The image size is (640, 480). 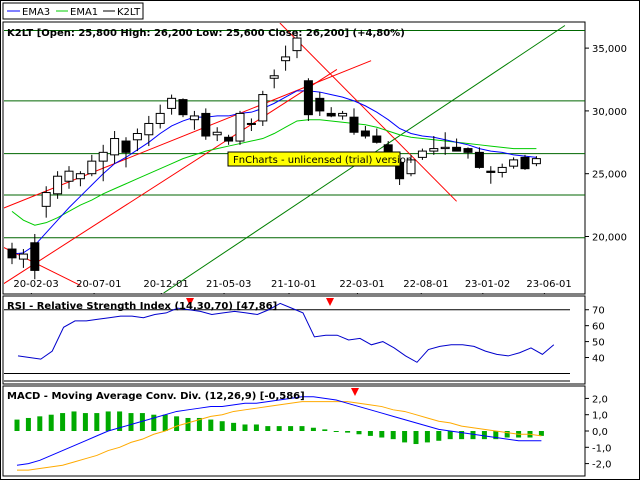 What do you see at coordinates (600, 399) in the screenshot?
I see `macd-ytick-label: 2,0` at bounding box center [600, 399].